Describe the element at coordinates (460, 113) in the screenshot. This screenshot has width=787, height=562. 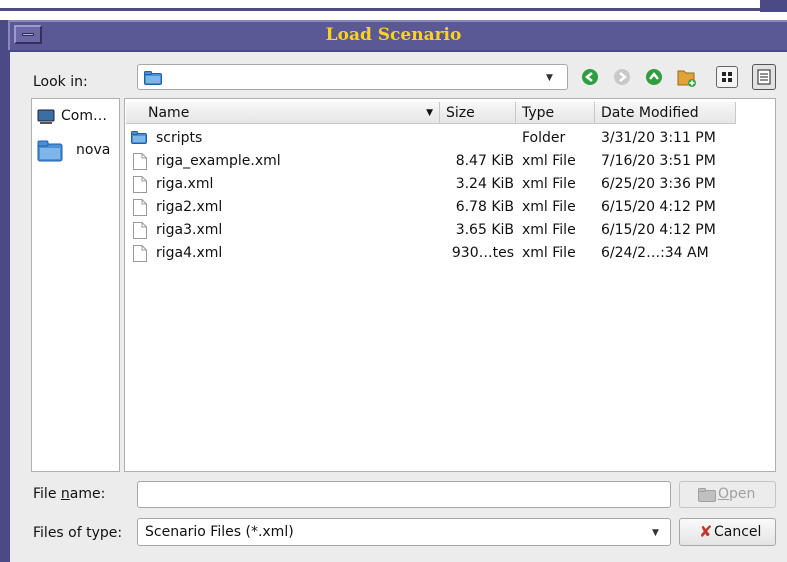
I see `column-header-label: Size` at that location.